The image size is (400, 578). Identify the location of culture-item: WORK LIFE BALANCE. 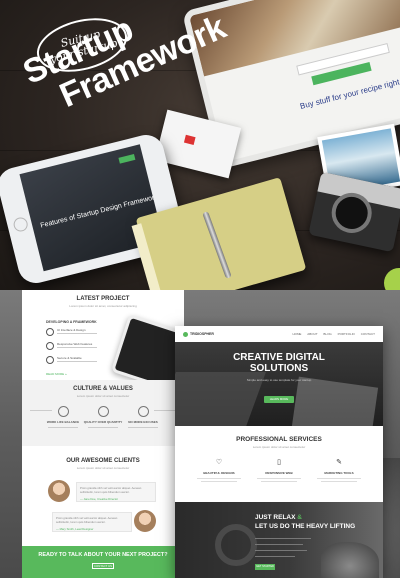
(63, 417).